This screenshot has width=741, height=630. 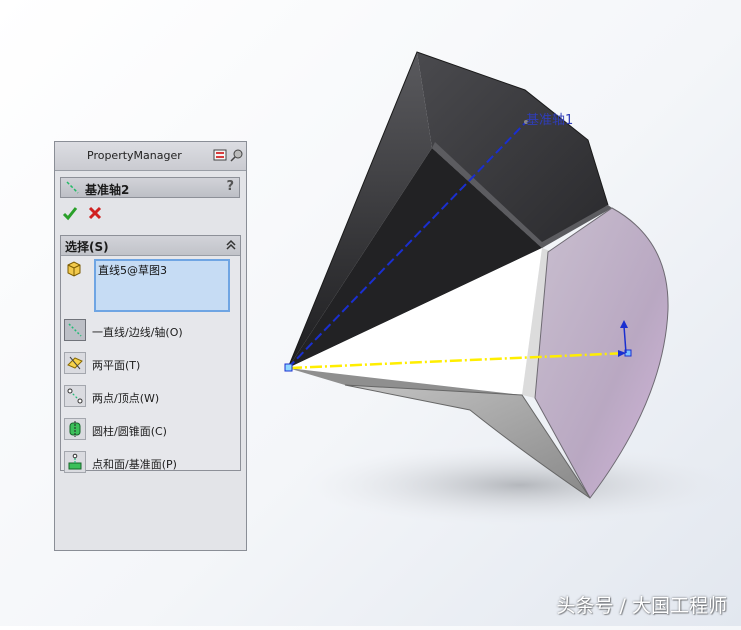 I want to click on property-manager-header: PropertyManager, so click(x=150, y=156).